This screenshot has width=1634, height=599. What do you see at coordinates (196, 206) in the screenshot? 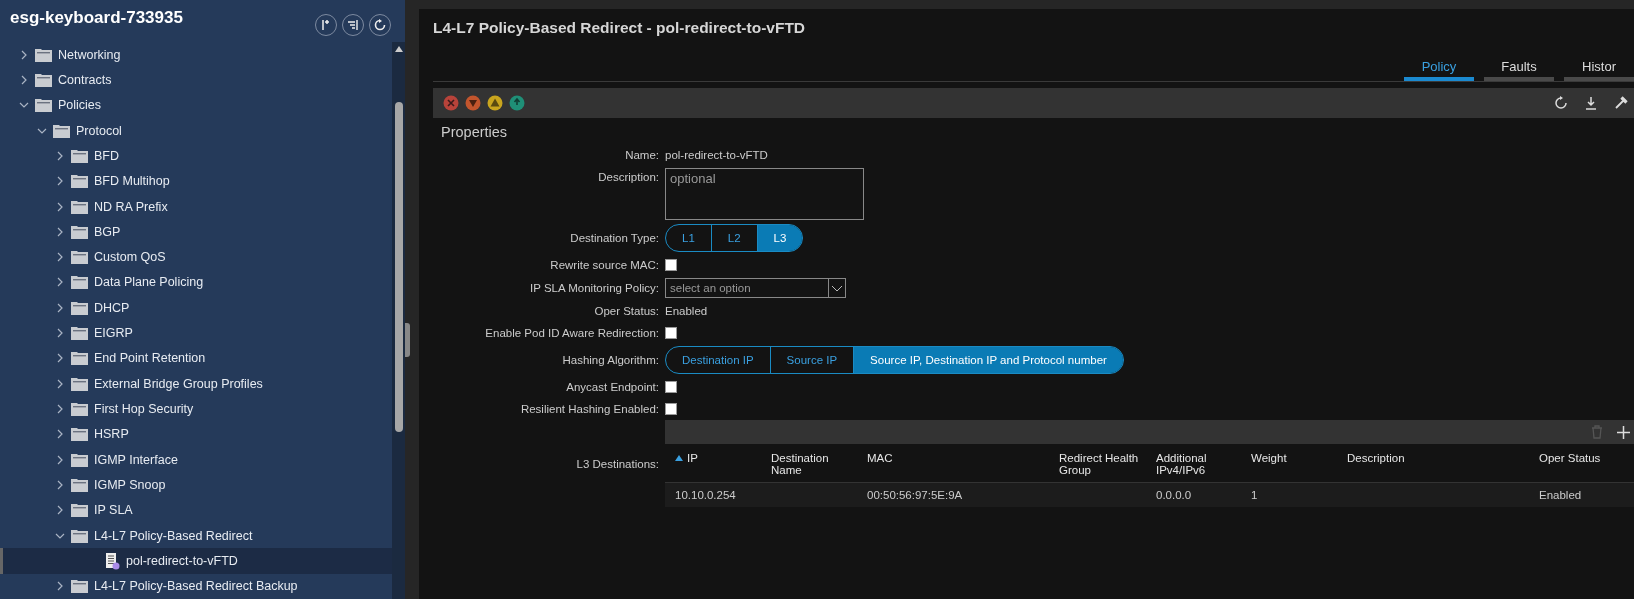
I see `tree-item: ND RA Prefix` at bounding box center [196, 206].